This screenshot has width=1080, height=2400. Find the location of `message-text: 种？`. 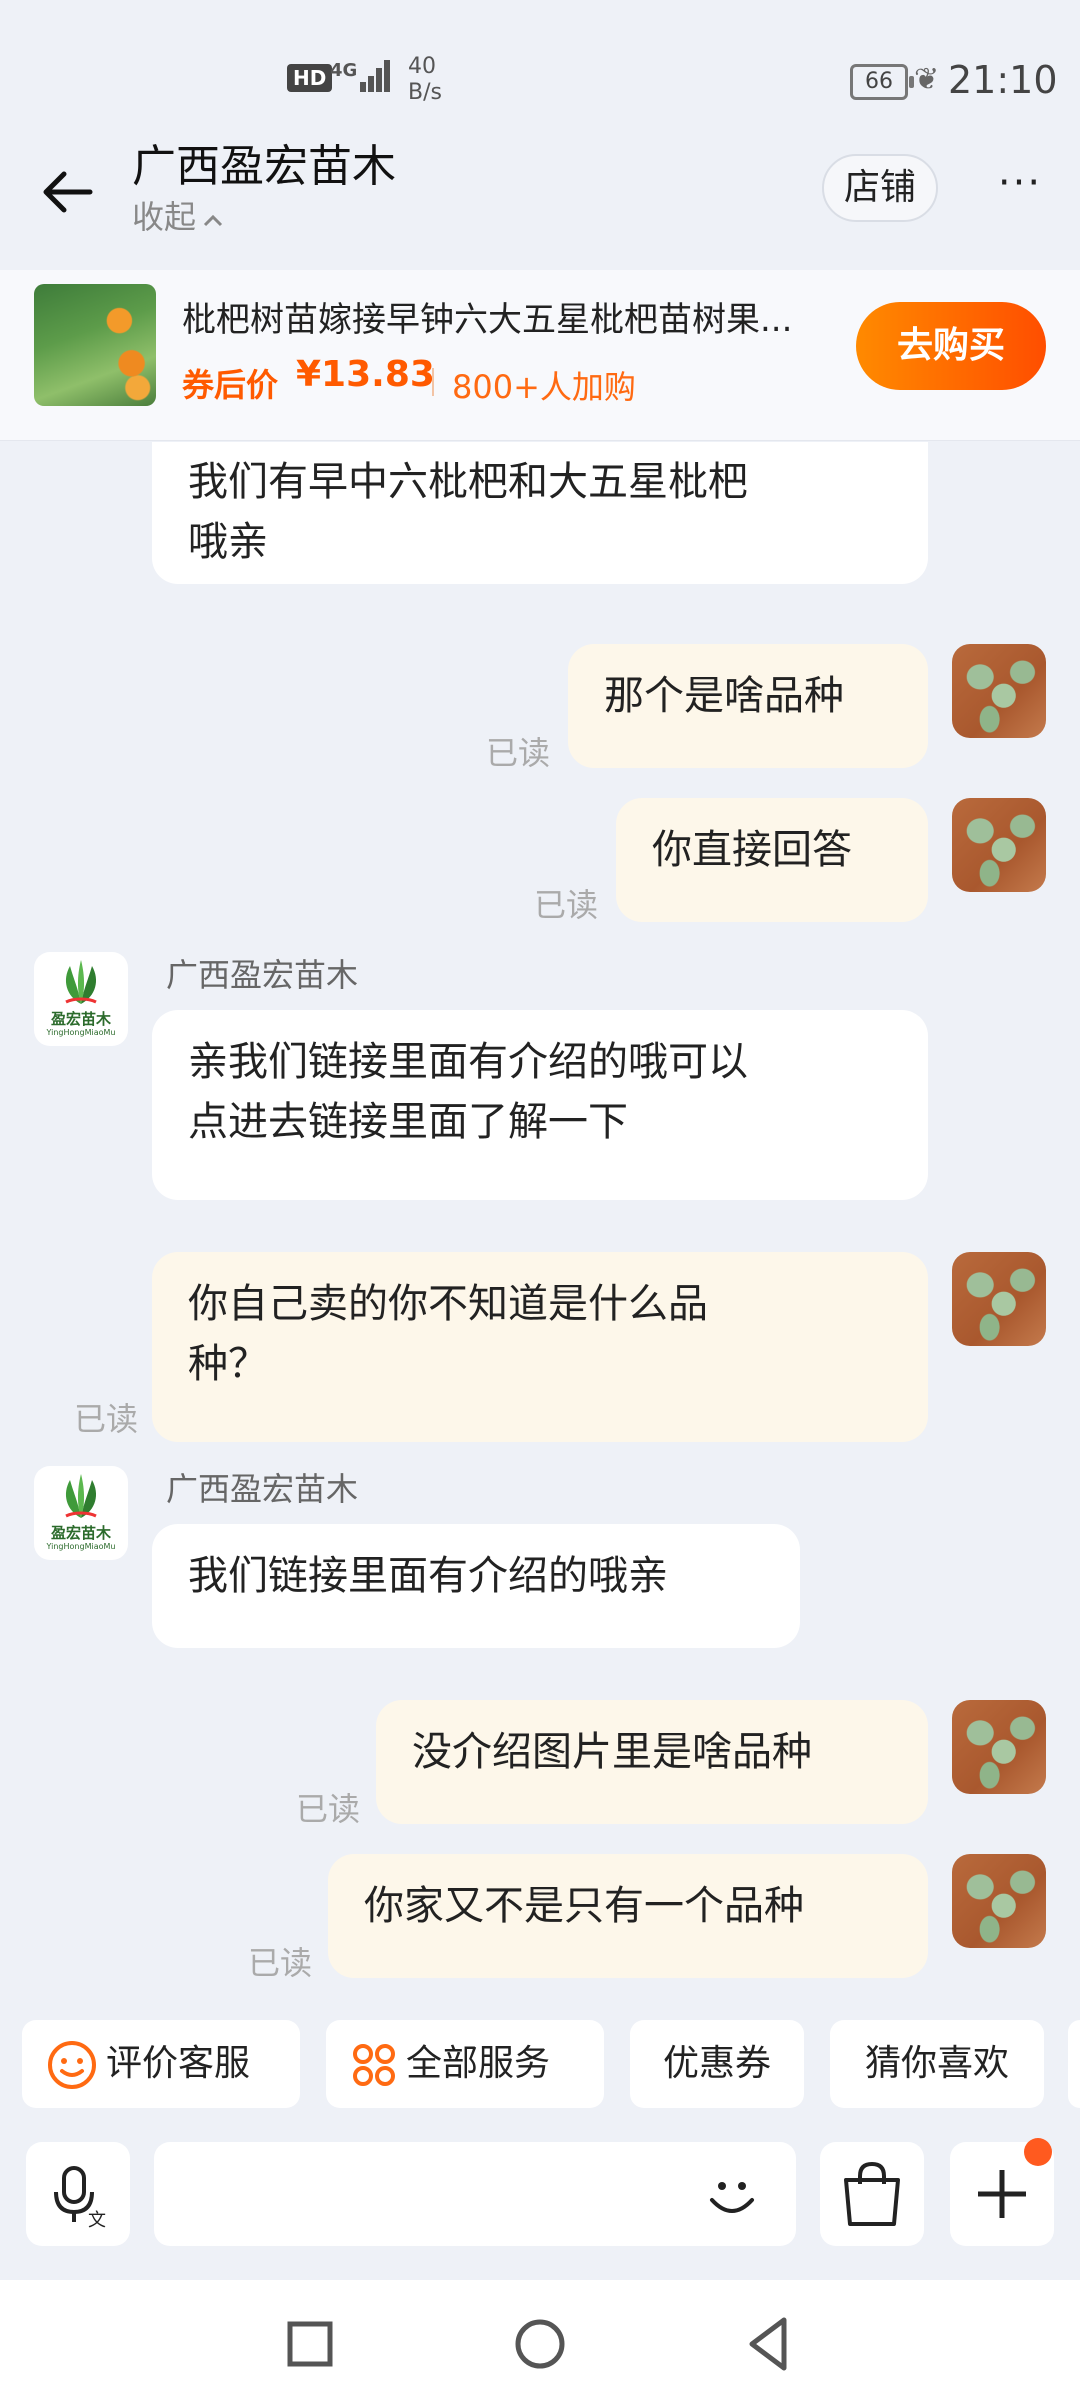

message-text: 种？ is located at coordinates (228, 1364).